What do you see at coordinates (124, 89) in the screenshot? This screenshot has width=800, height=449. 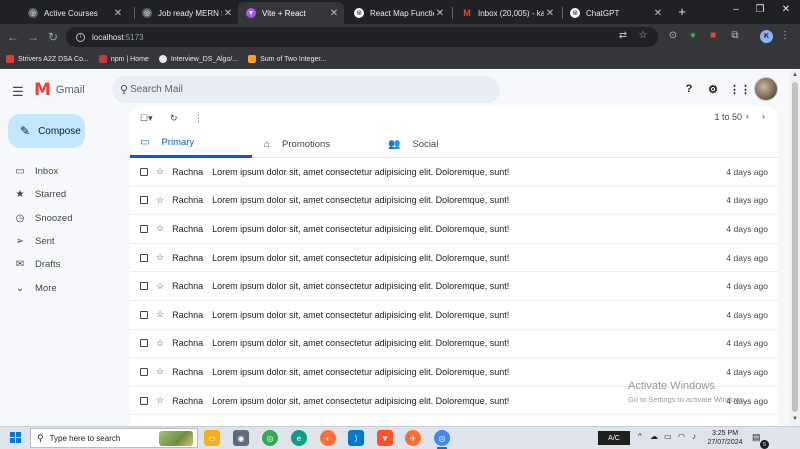 I see `search-icon: ⚲` at bounding box center [124, 89].